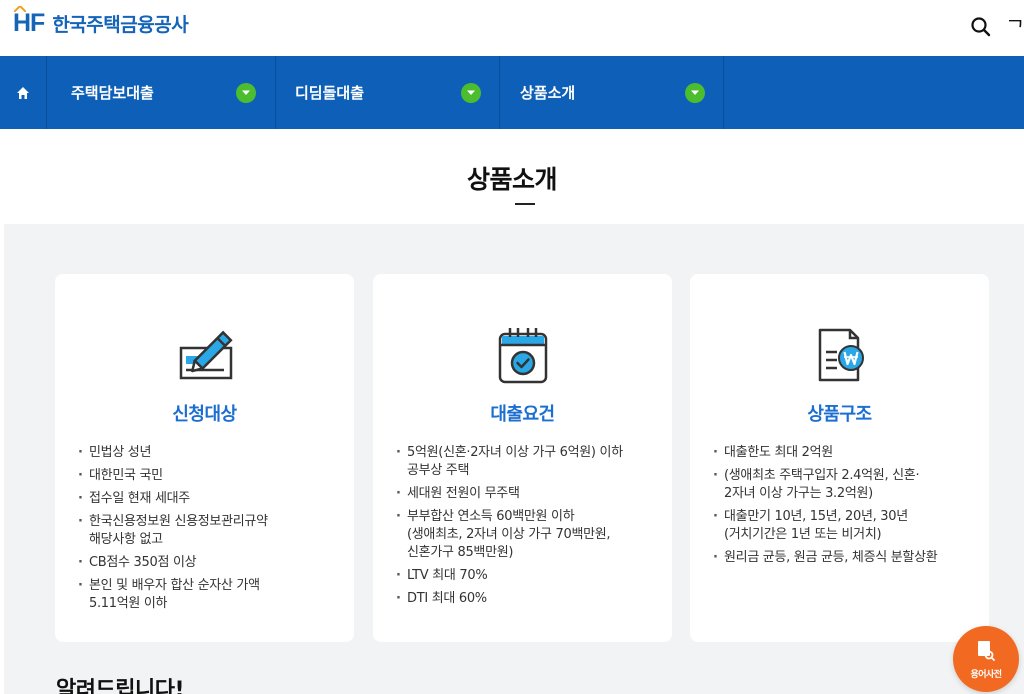  Describe the element at coordinates (29, 21) in the screenshot. I see `logo-mark: HF` at that location.